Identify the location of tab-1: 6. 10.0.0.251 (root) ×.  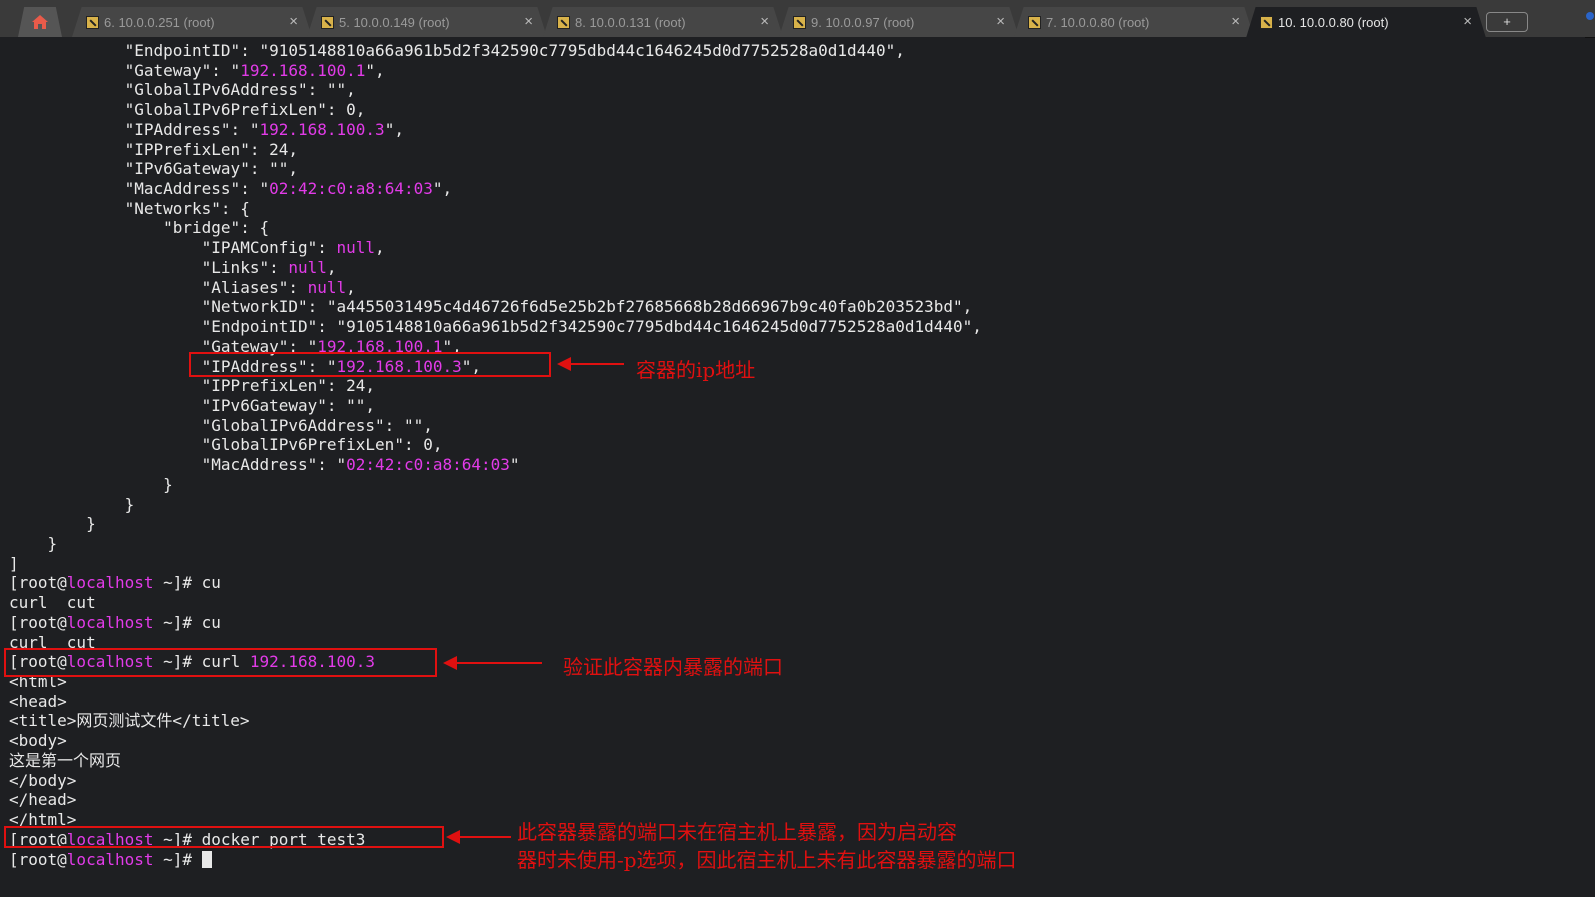
(192, 22).